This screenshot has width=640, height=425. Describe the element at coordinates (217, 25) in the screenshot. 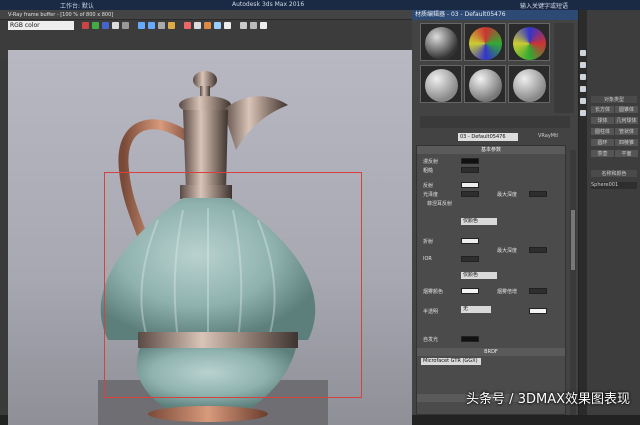

I see `link-icon` at that location.